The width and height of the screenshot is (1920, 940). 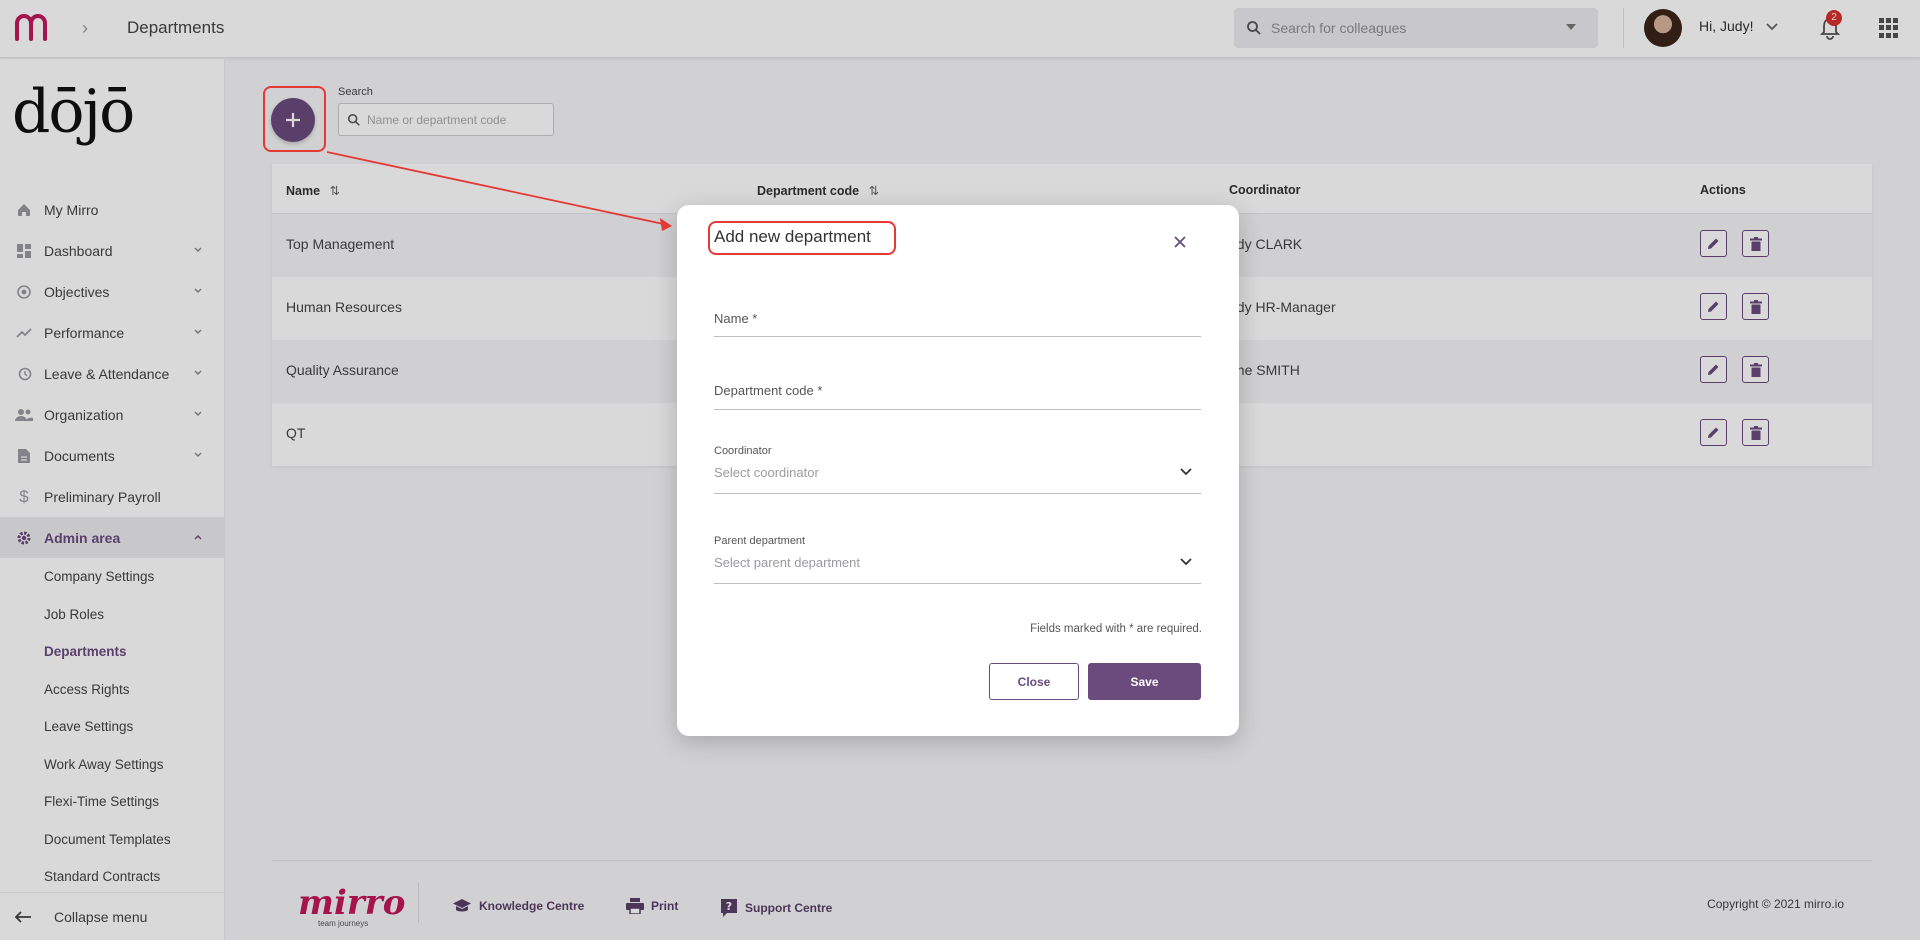 What do you see at coordinates (736, 318) in the screenshot?
I see `name-field-label: Name *` at bounding box center [736, 318].